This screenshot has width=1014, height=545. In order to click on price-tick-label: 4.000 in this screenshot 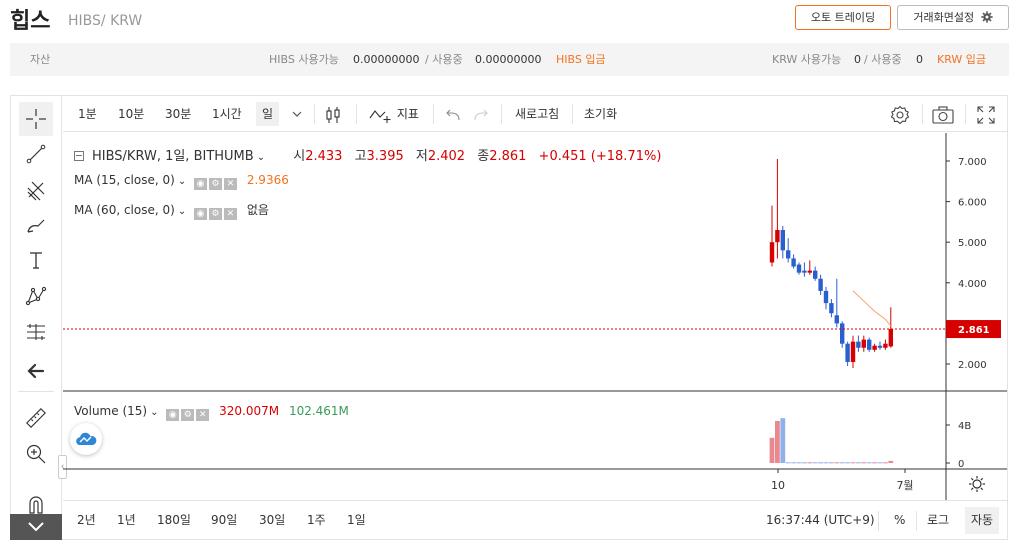, I will do `click(972, 284)`.